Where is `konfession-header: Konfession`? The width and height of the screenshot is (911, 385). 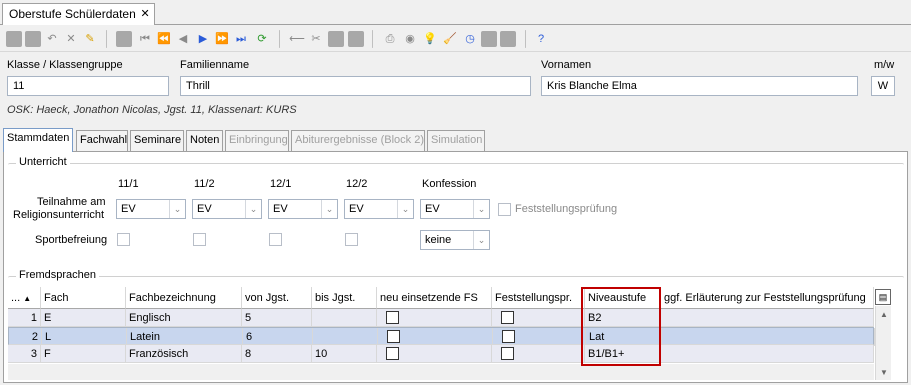
konfession-header: Konfession is located at coordinates (449, 184).